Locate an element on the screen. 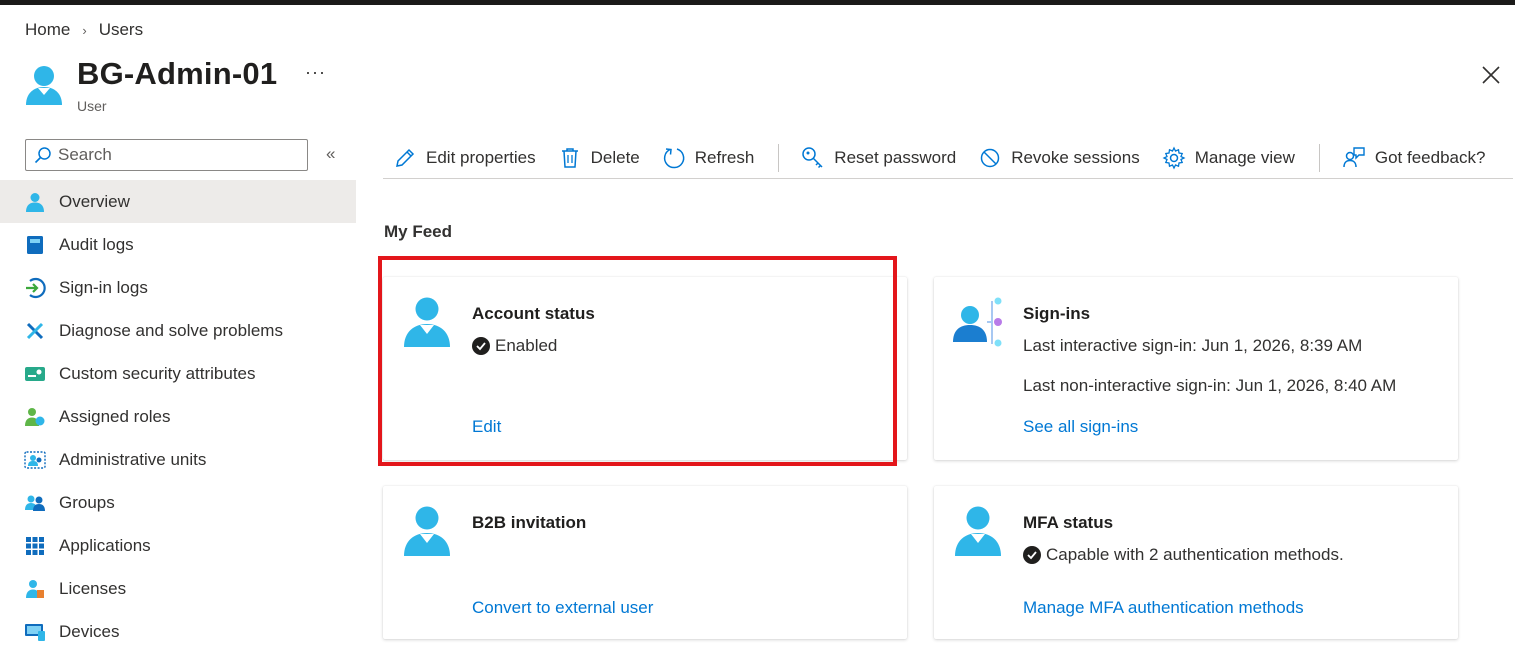  refresh-label: Refresh is located at coordinates (724, 157).